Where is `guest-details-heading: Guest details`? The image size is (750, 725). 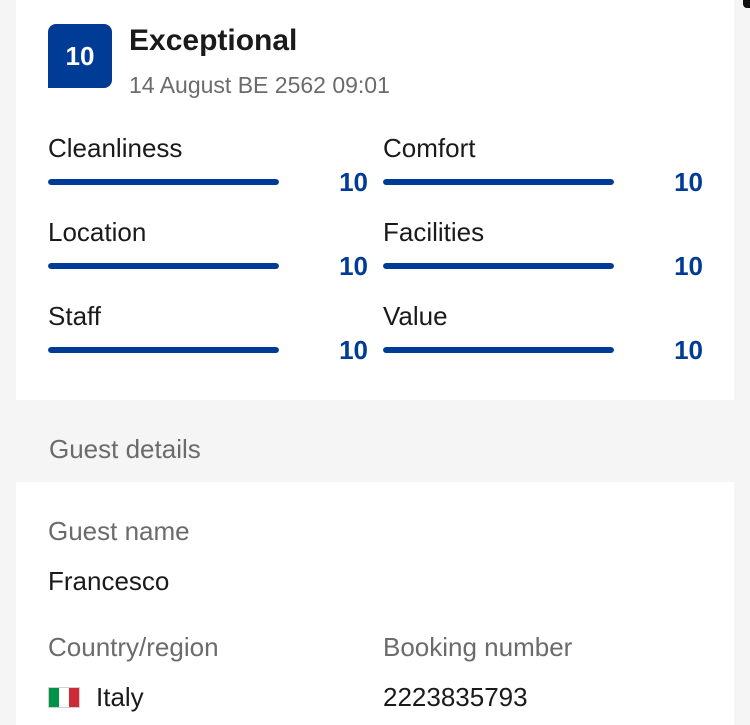 guest-details-heading: Guest details is located at coordinates (125, 449).